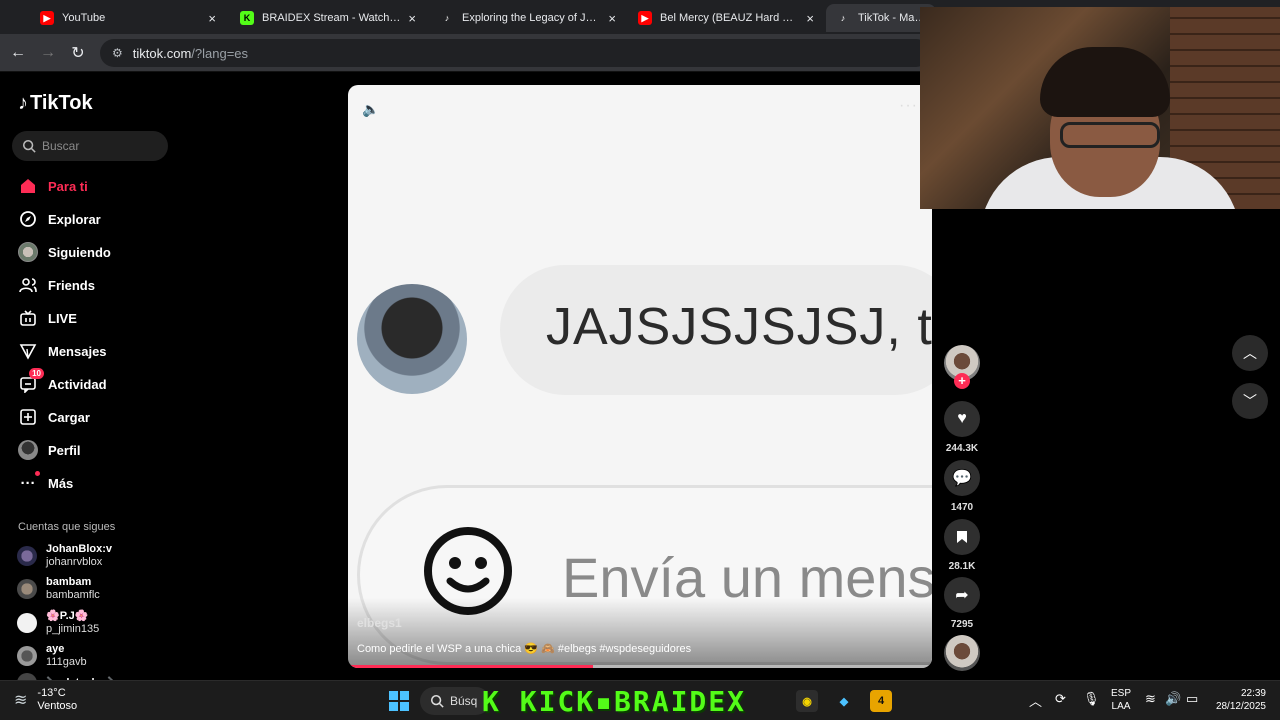  Describe the element at coordinates (328, 18) in the screenshot. I see `tab-braidex-stream: K BRAIDEX Stream - Watch Live o ×` at that location.